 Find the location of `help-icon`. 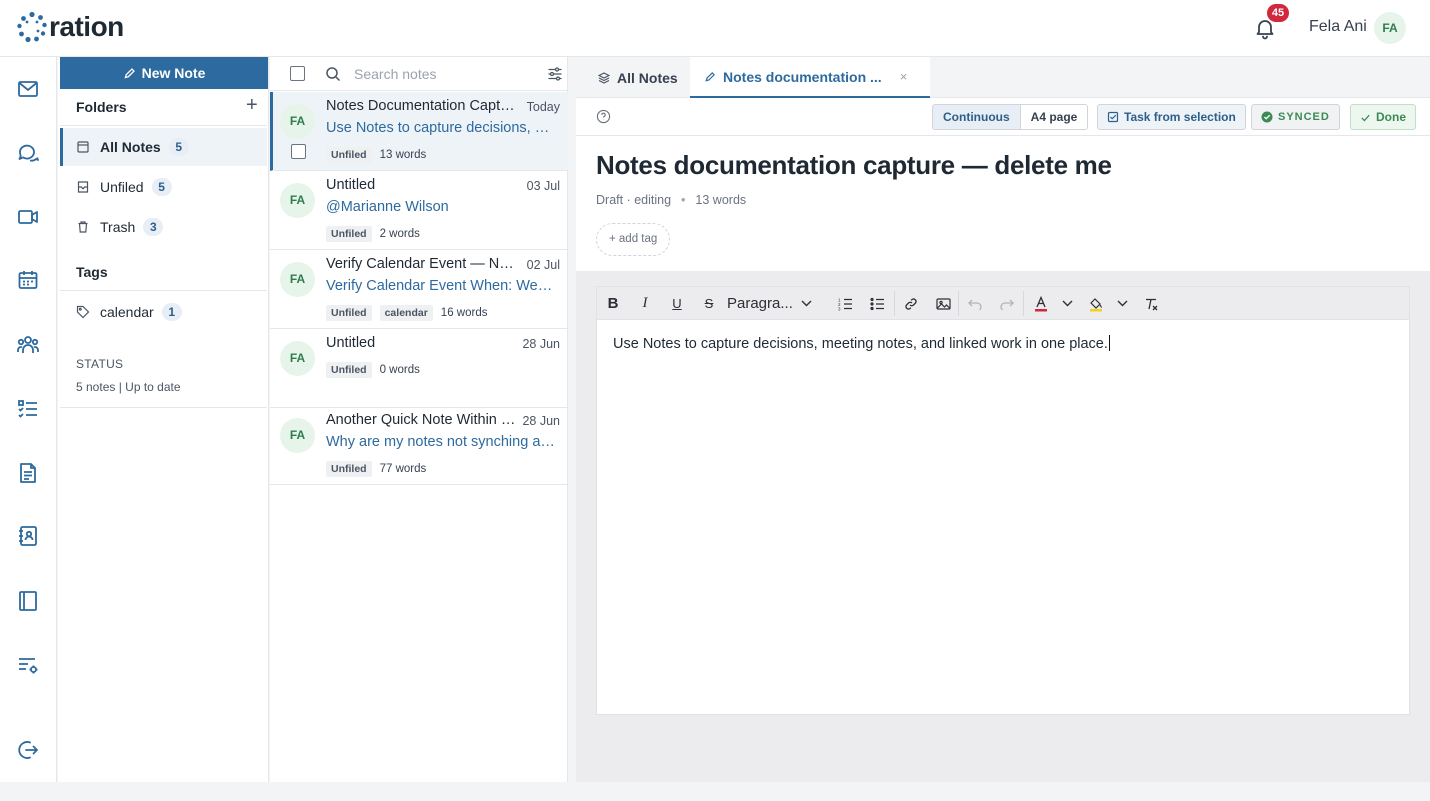

help-icon is located at coordinates (603, 116).